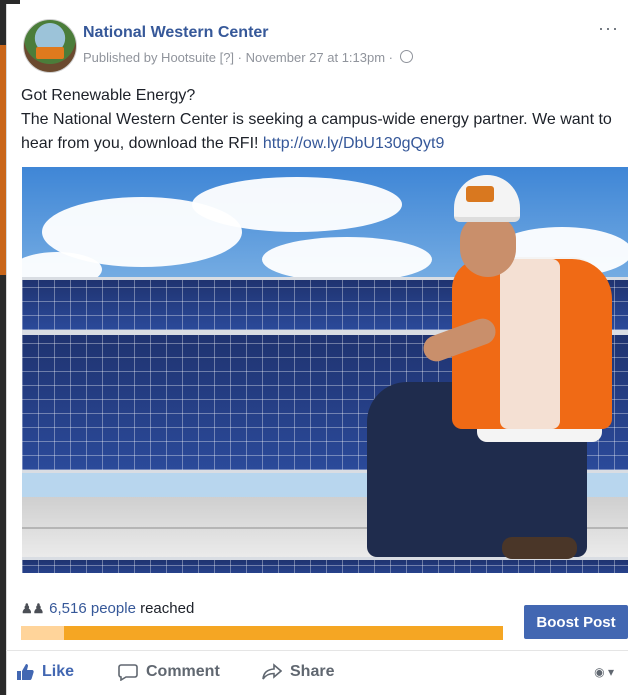  Describe the element at coordinates (108, 95) in the screenshot. I see `post-headline: Got Renewable Energy?` at that location.